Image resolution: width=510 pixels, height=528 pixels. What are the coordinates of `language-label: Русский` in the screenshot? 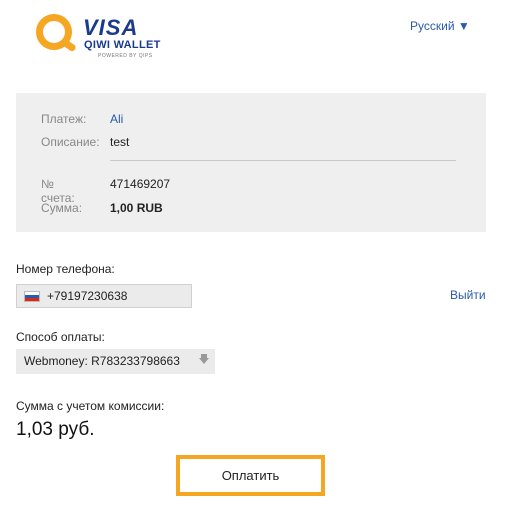 It's located at (432, 26).